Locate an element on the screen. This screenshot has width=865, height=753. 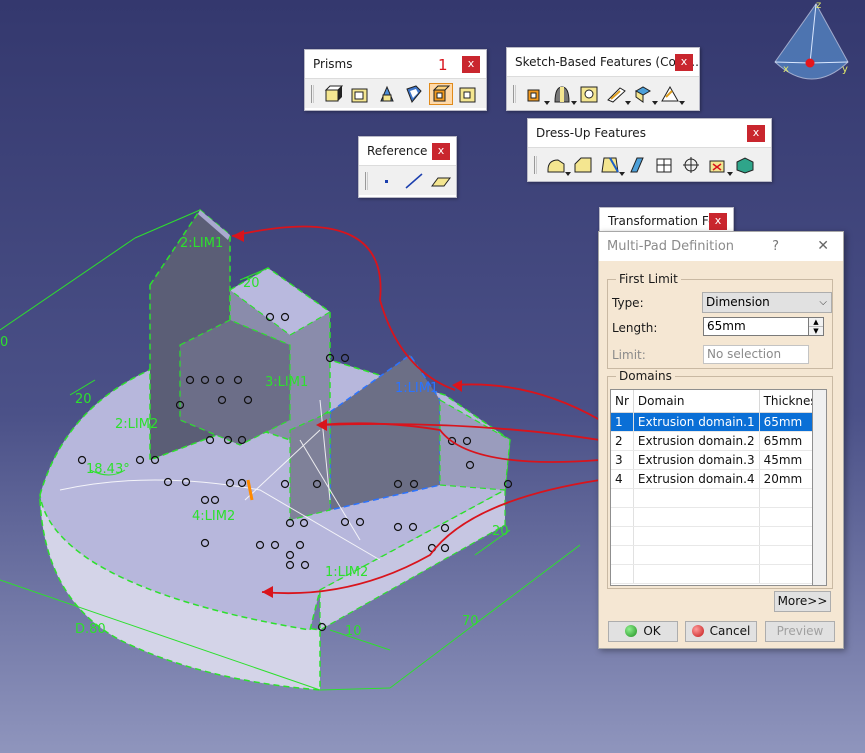
multi-pad-tool-button is located at coordinates (441, 93).